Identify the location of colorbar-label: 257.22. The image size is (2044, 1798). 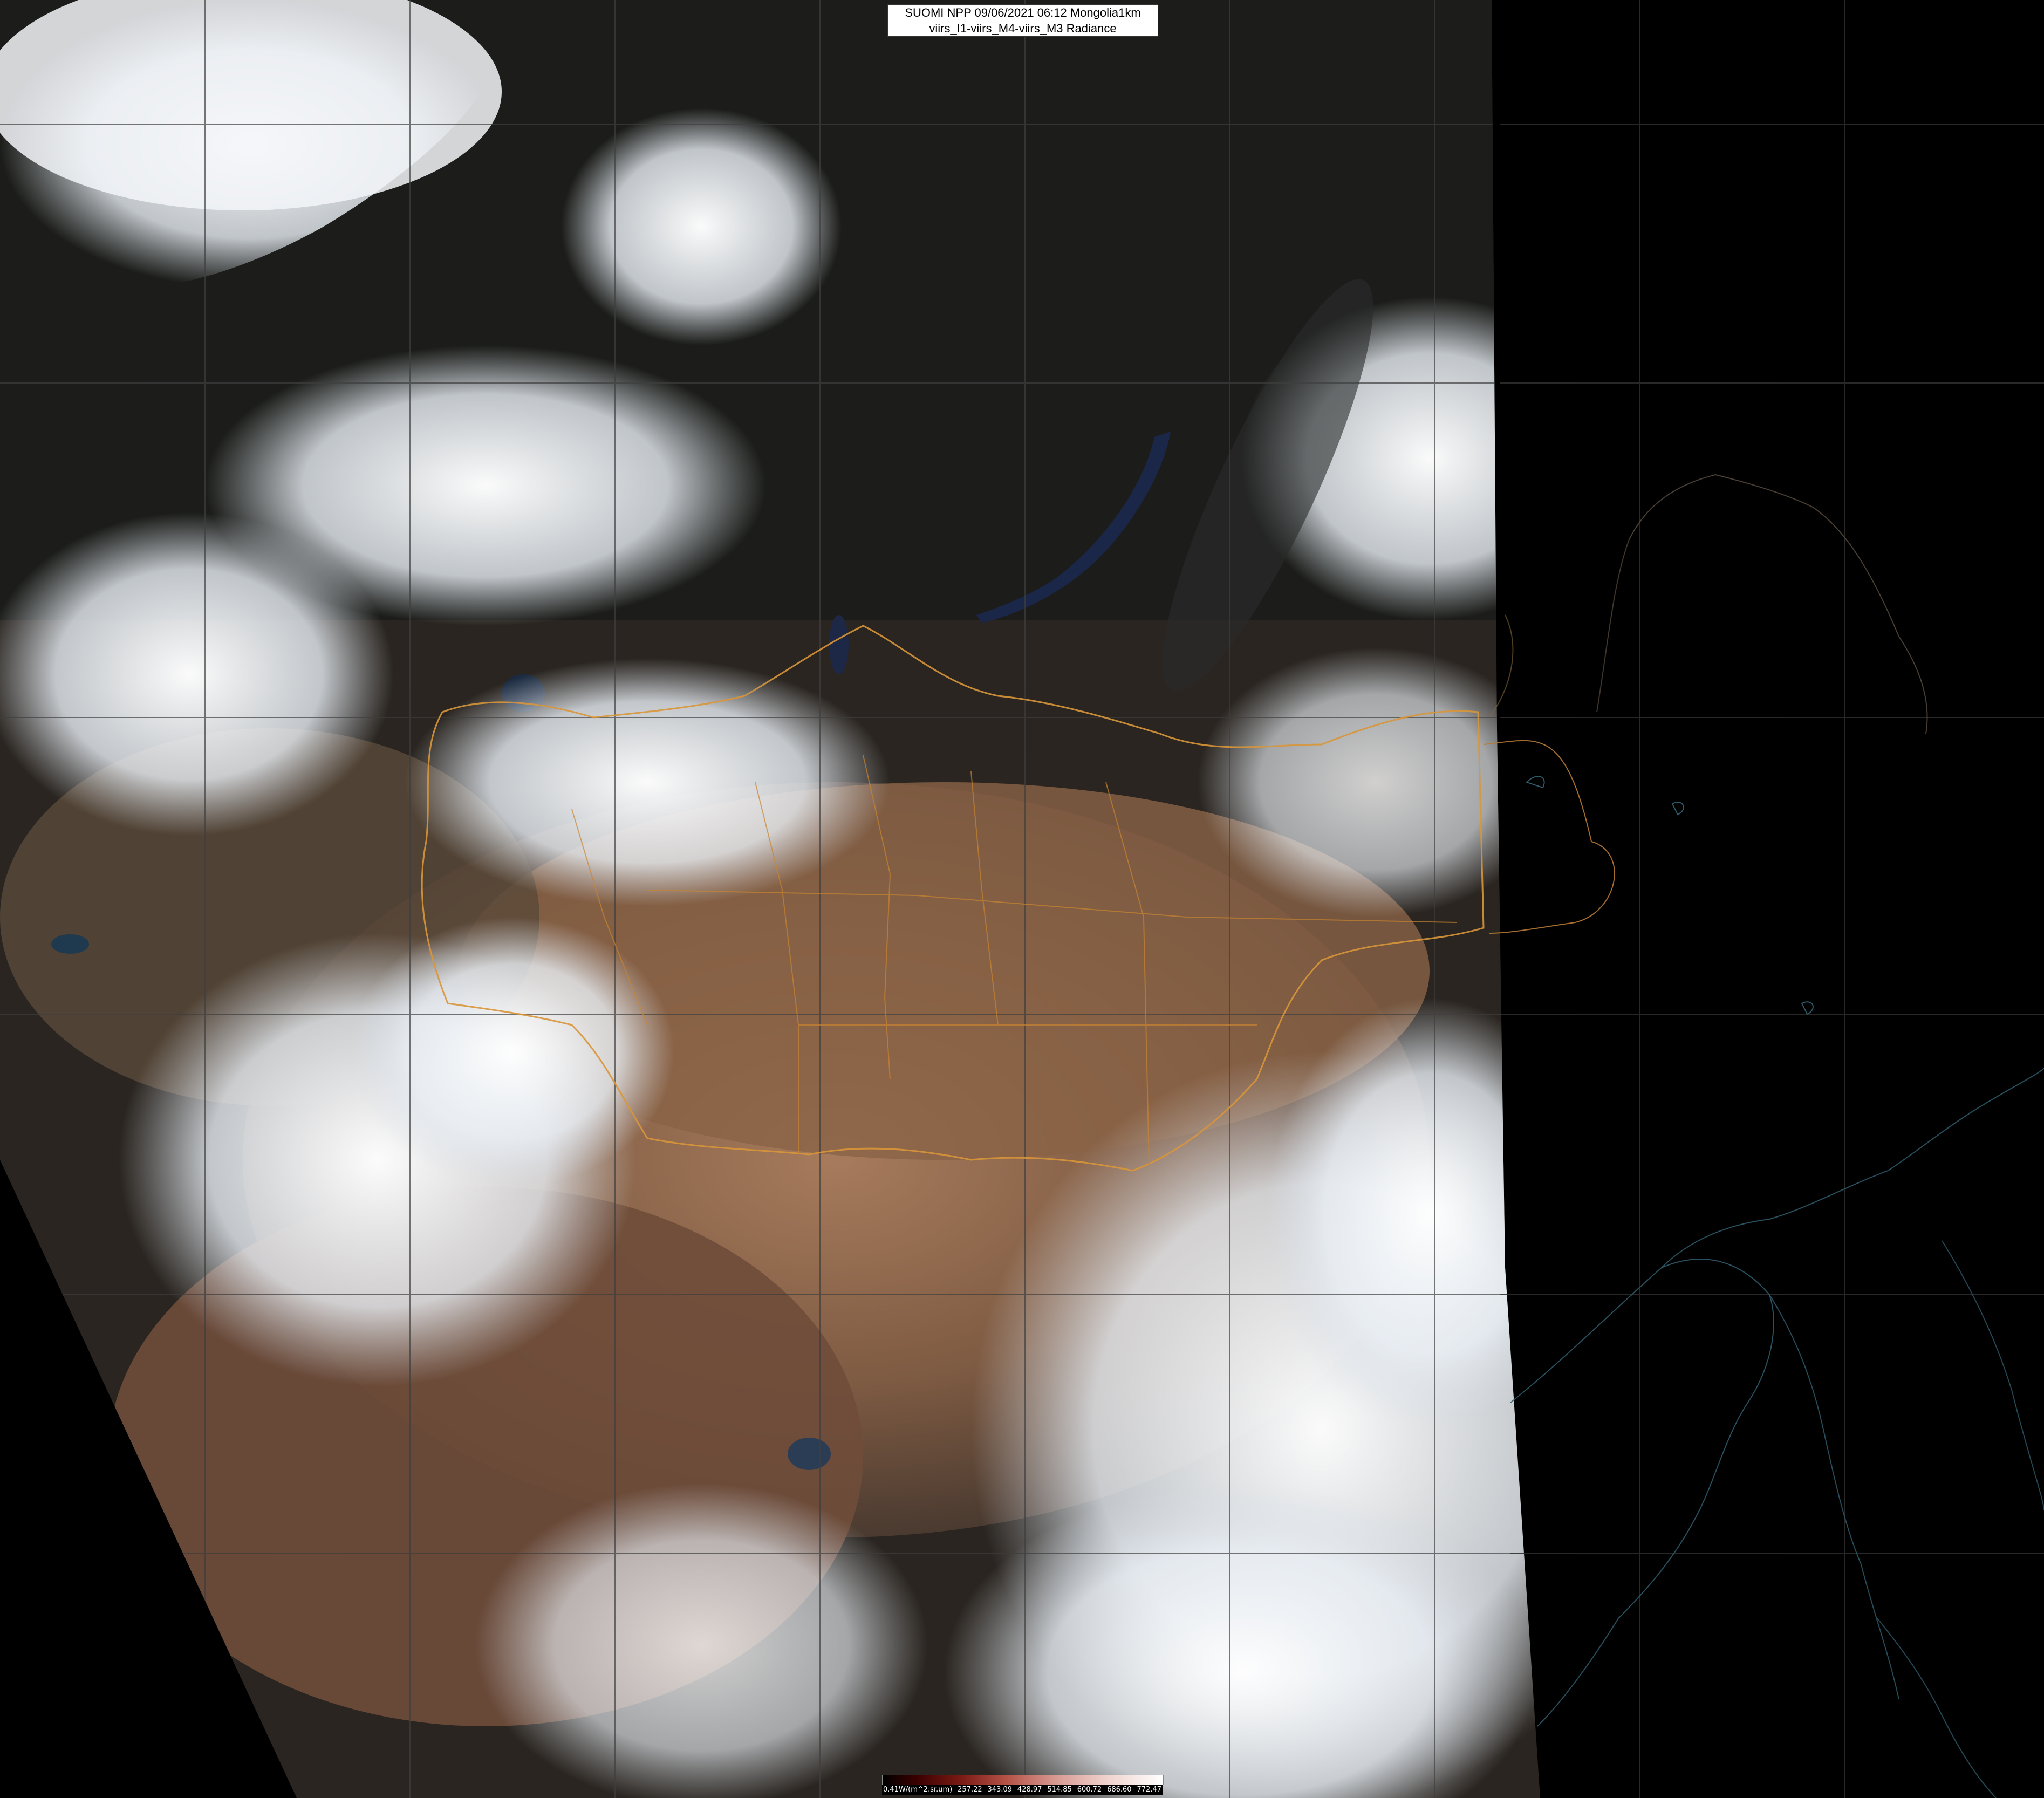
(970, 1790).